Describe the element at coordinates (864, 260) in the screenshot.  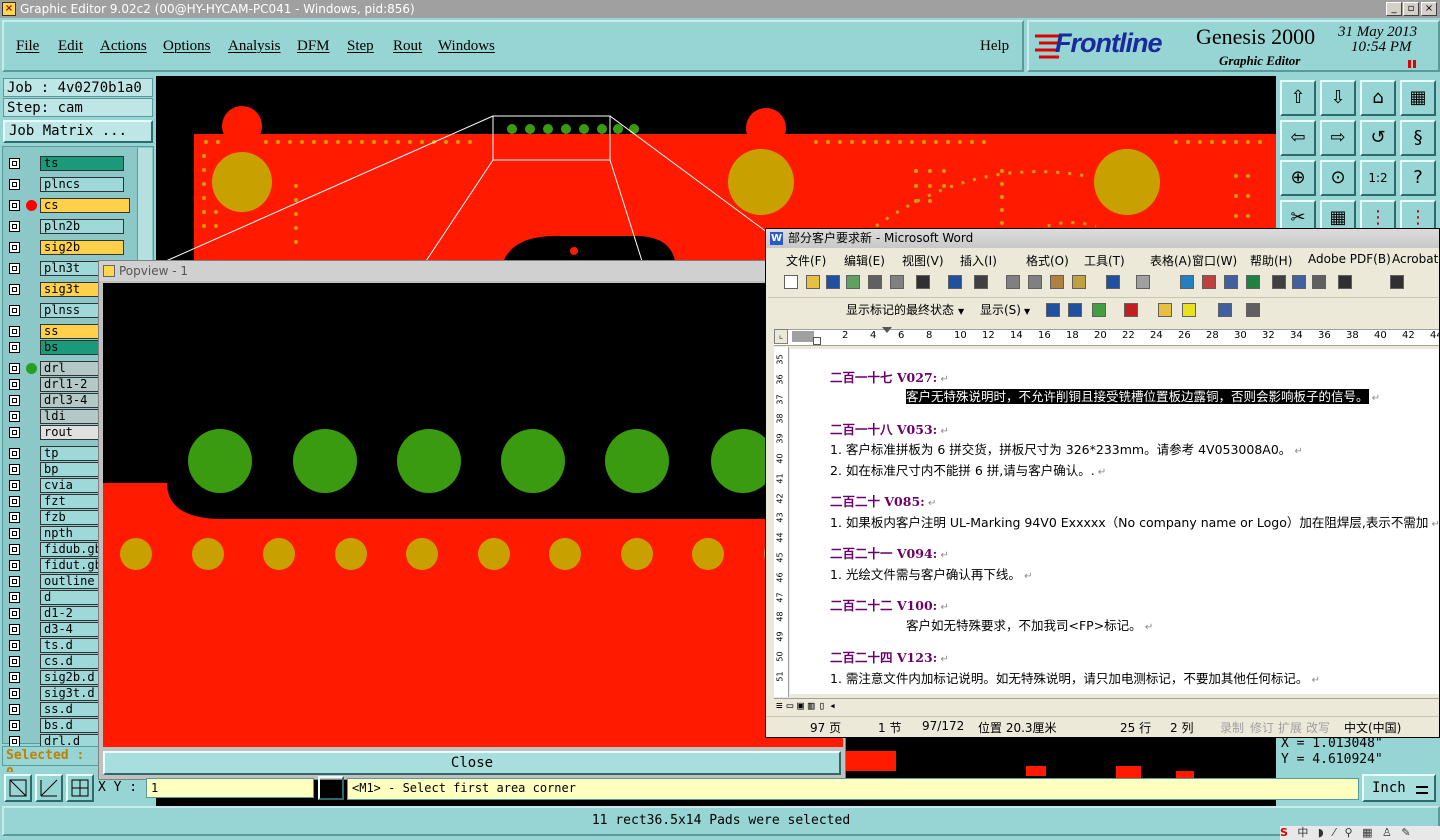
I see `word-menu-edit: 编辑(E)` at that location.